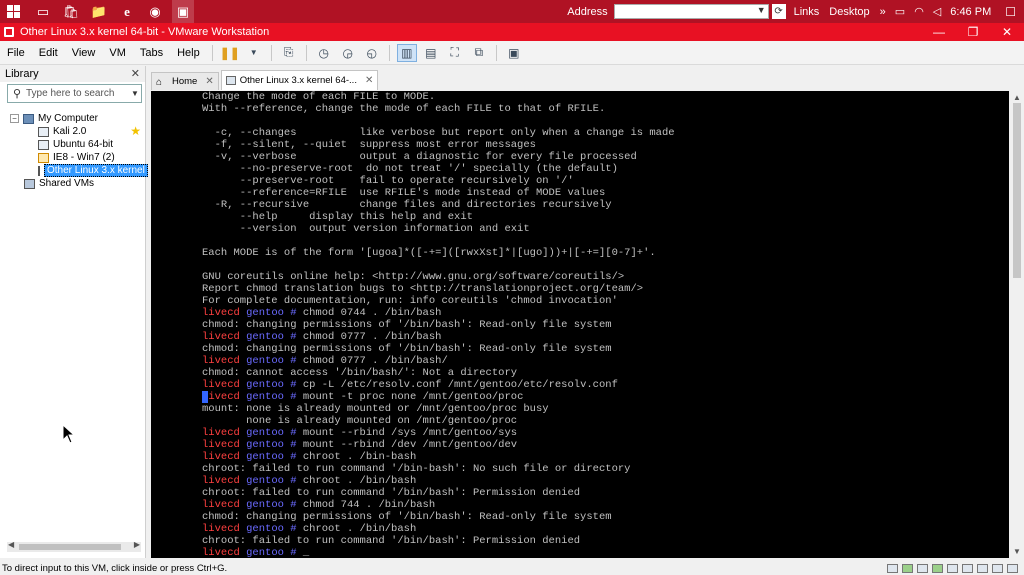 The width and height of the screenshot is (1024, 575). Describe the element at coordinates (137, 544) in the screenshot. I see `chevron-right-icon: ▶` at that location.